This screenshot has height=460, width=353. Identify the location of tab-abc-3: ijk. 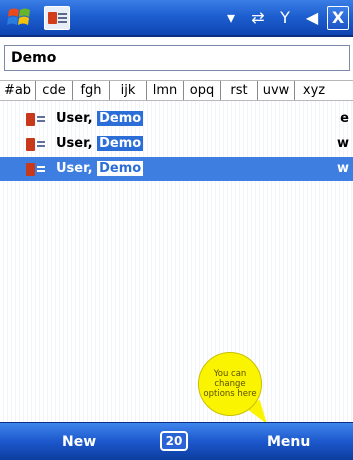
(128, 90).